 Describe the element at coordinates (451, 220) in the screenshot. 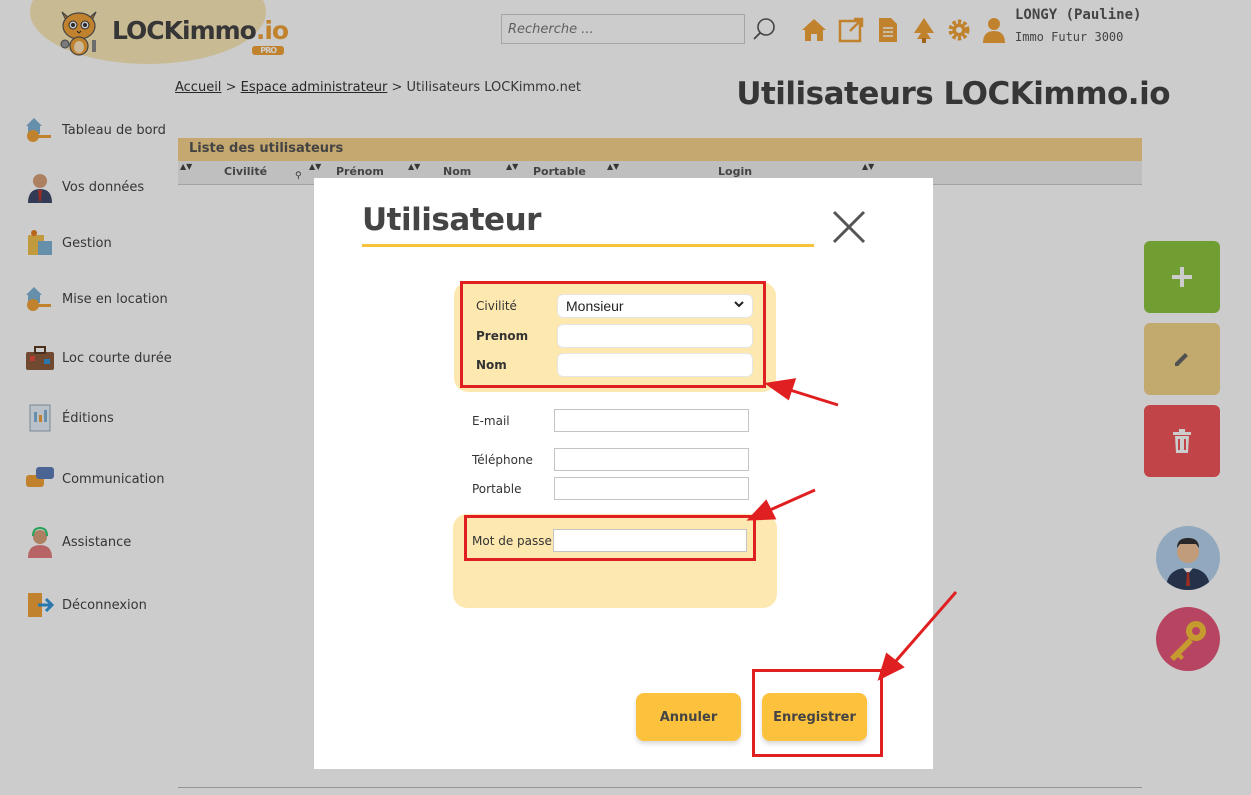

I see `dialog-title: Utilisateur` at that location.